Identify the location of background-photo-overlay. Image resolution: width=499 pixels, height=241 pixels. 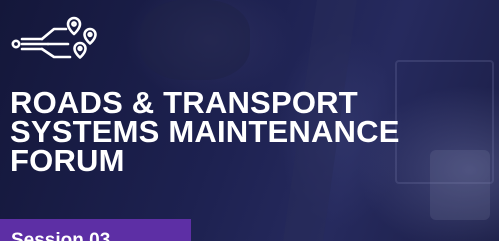
(195, 40).